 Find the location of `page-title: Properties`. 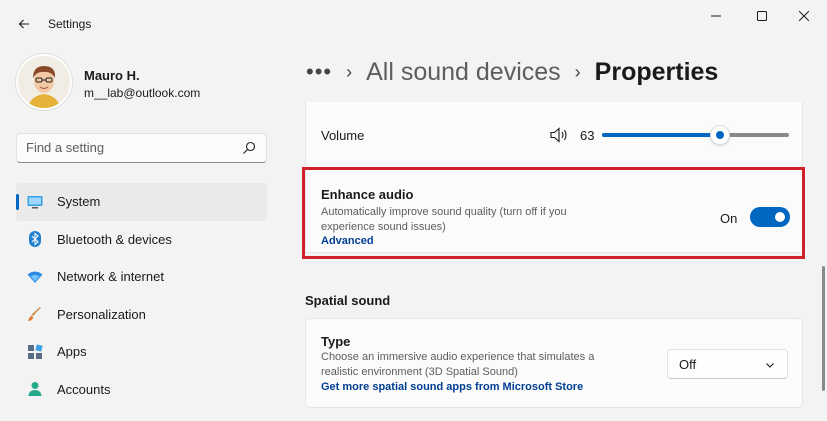

page-title: Properties is located at coordinates (656, 71).